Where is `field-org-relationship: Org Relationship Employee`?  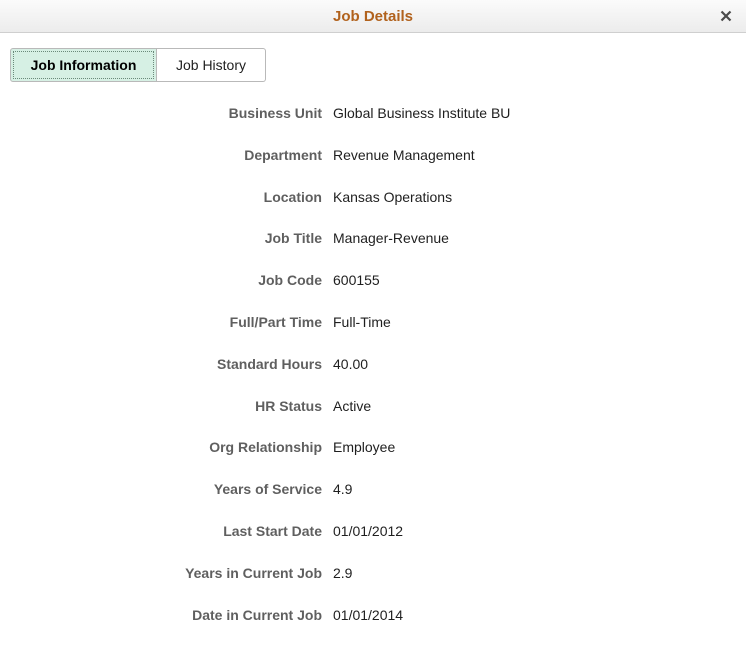
field-org-relationship: Org Relationship Employee is located at coordinates (373, 450).